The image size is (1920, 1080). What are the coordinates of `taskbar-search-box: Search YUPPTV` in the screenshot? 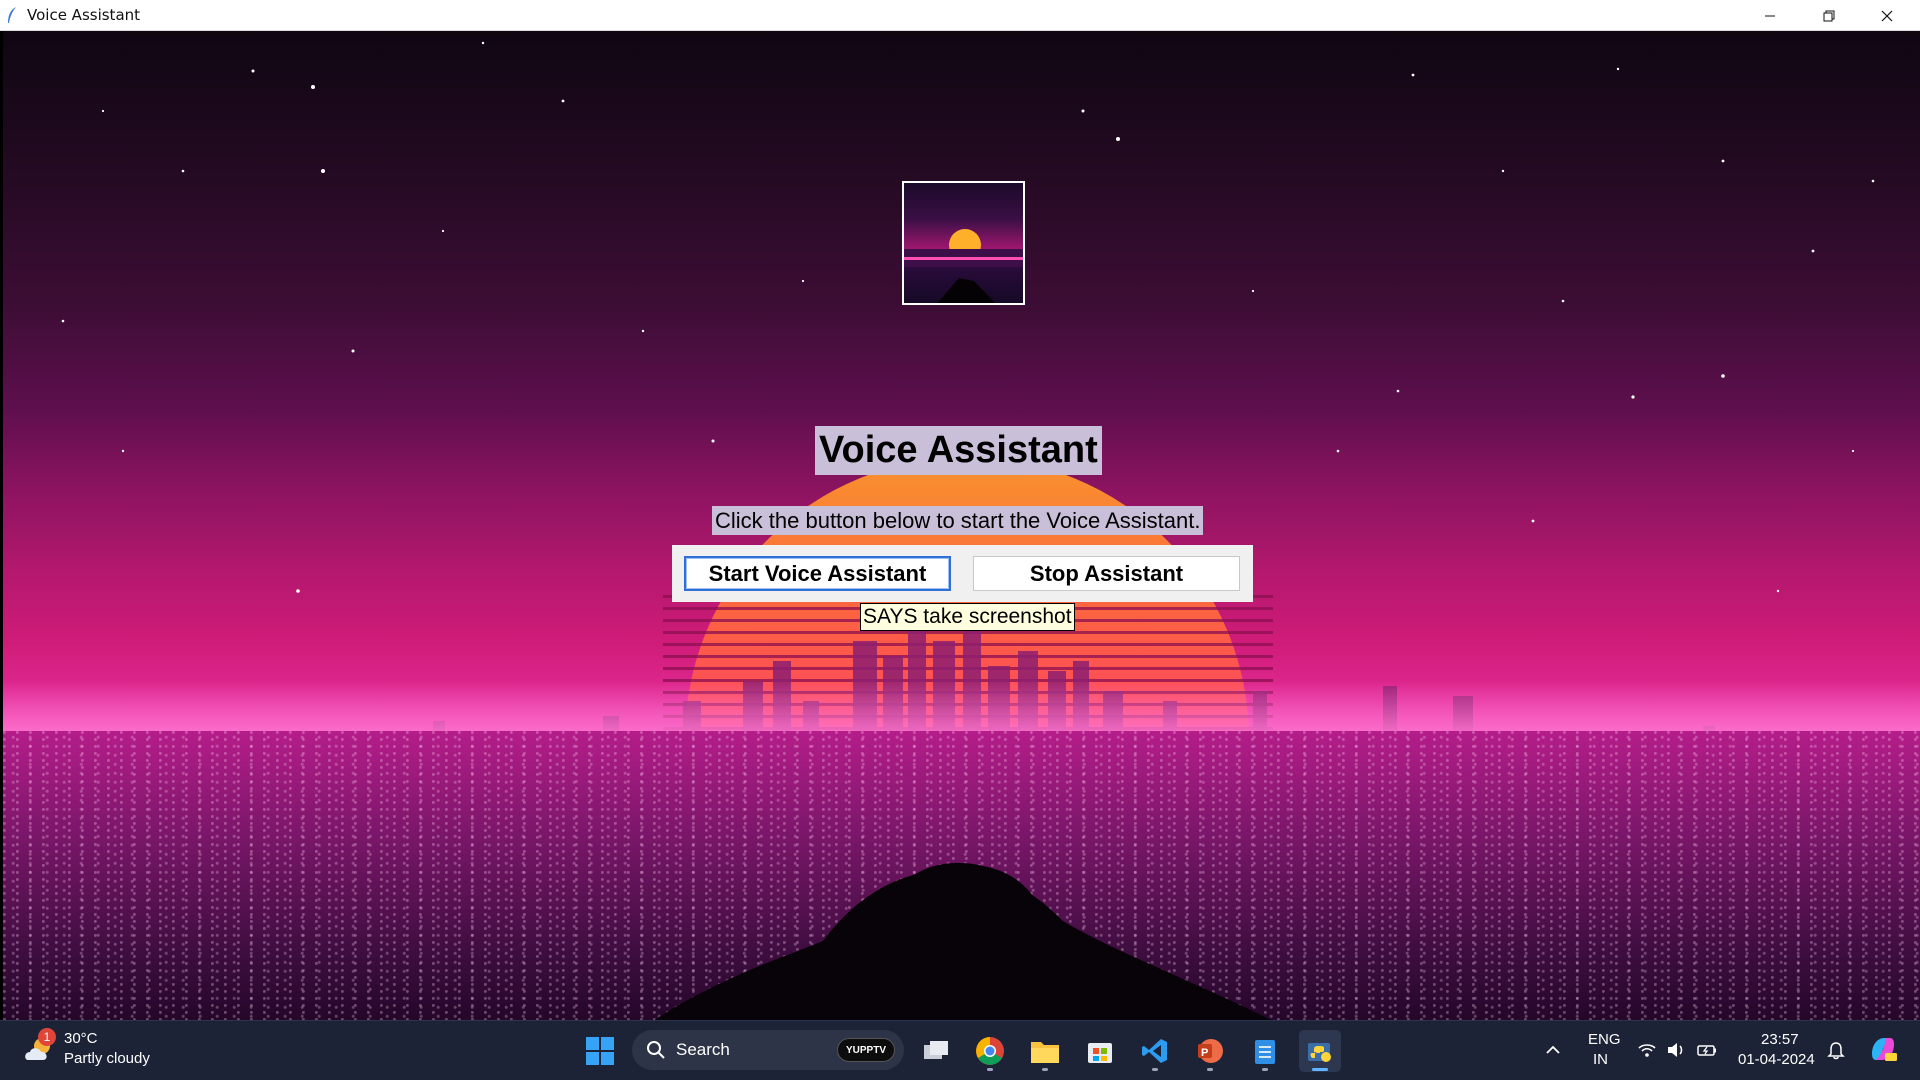 It's located at (768, 1050).